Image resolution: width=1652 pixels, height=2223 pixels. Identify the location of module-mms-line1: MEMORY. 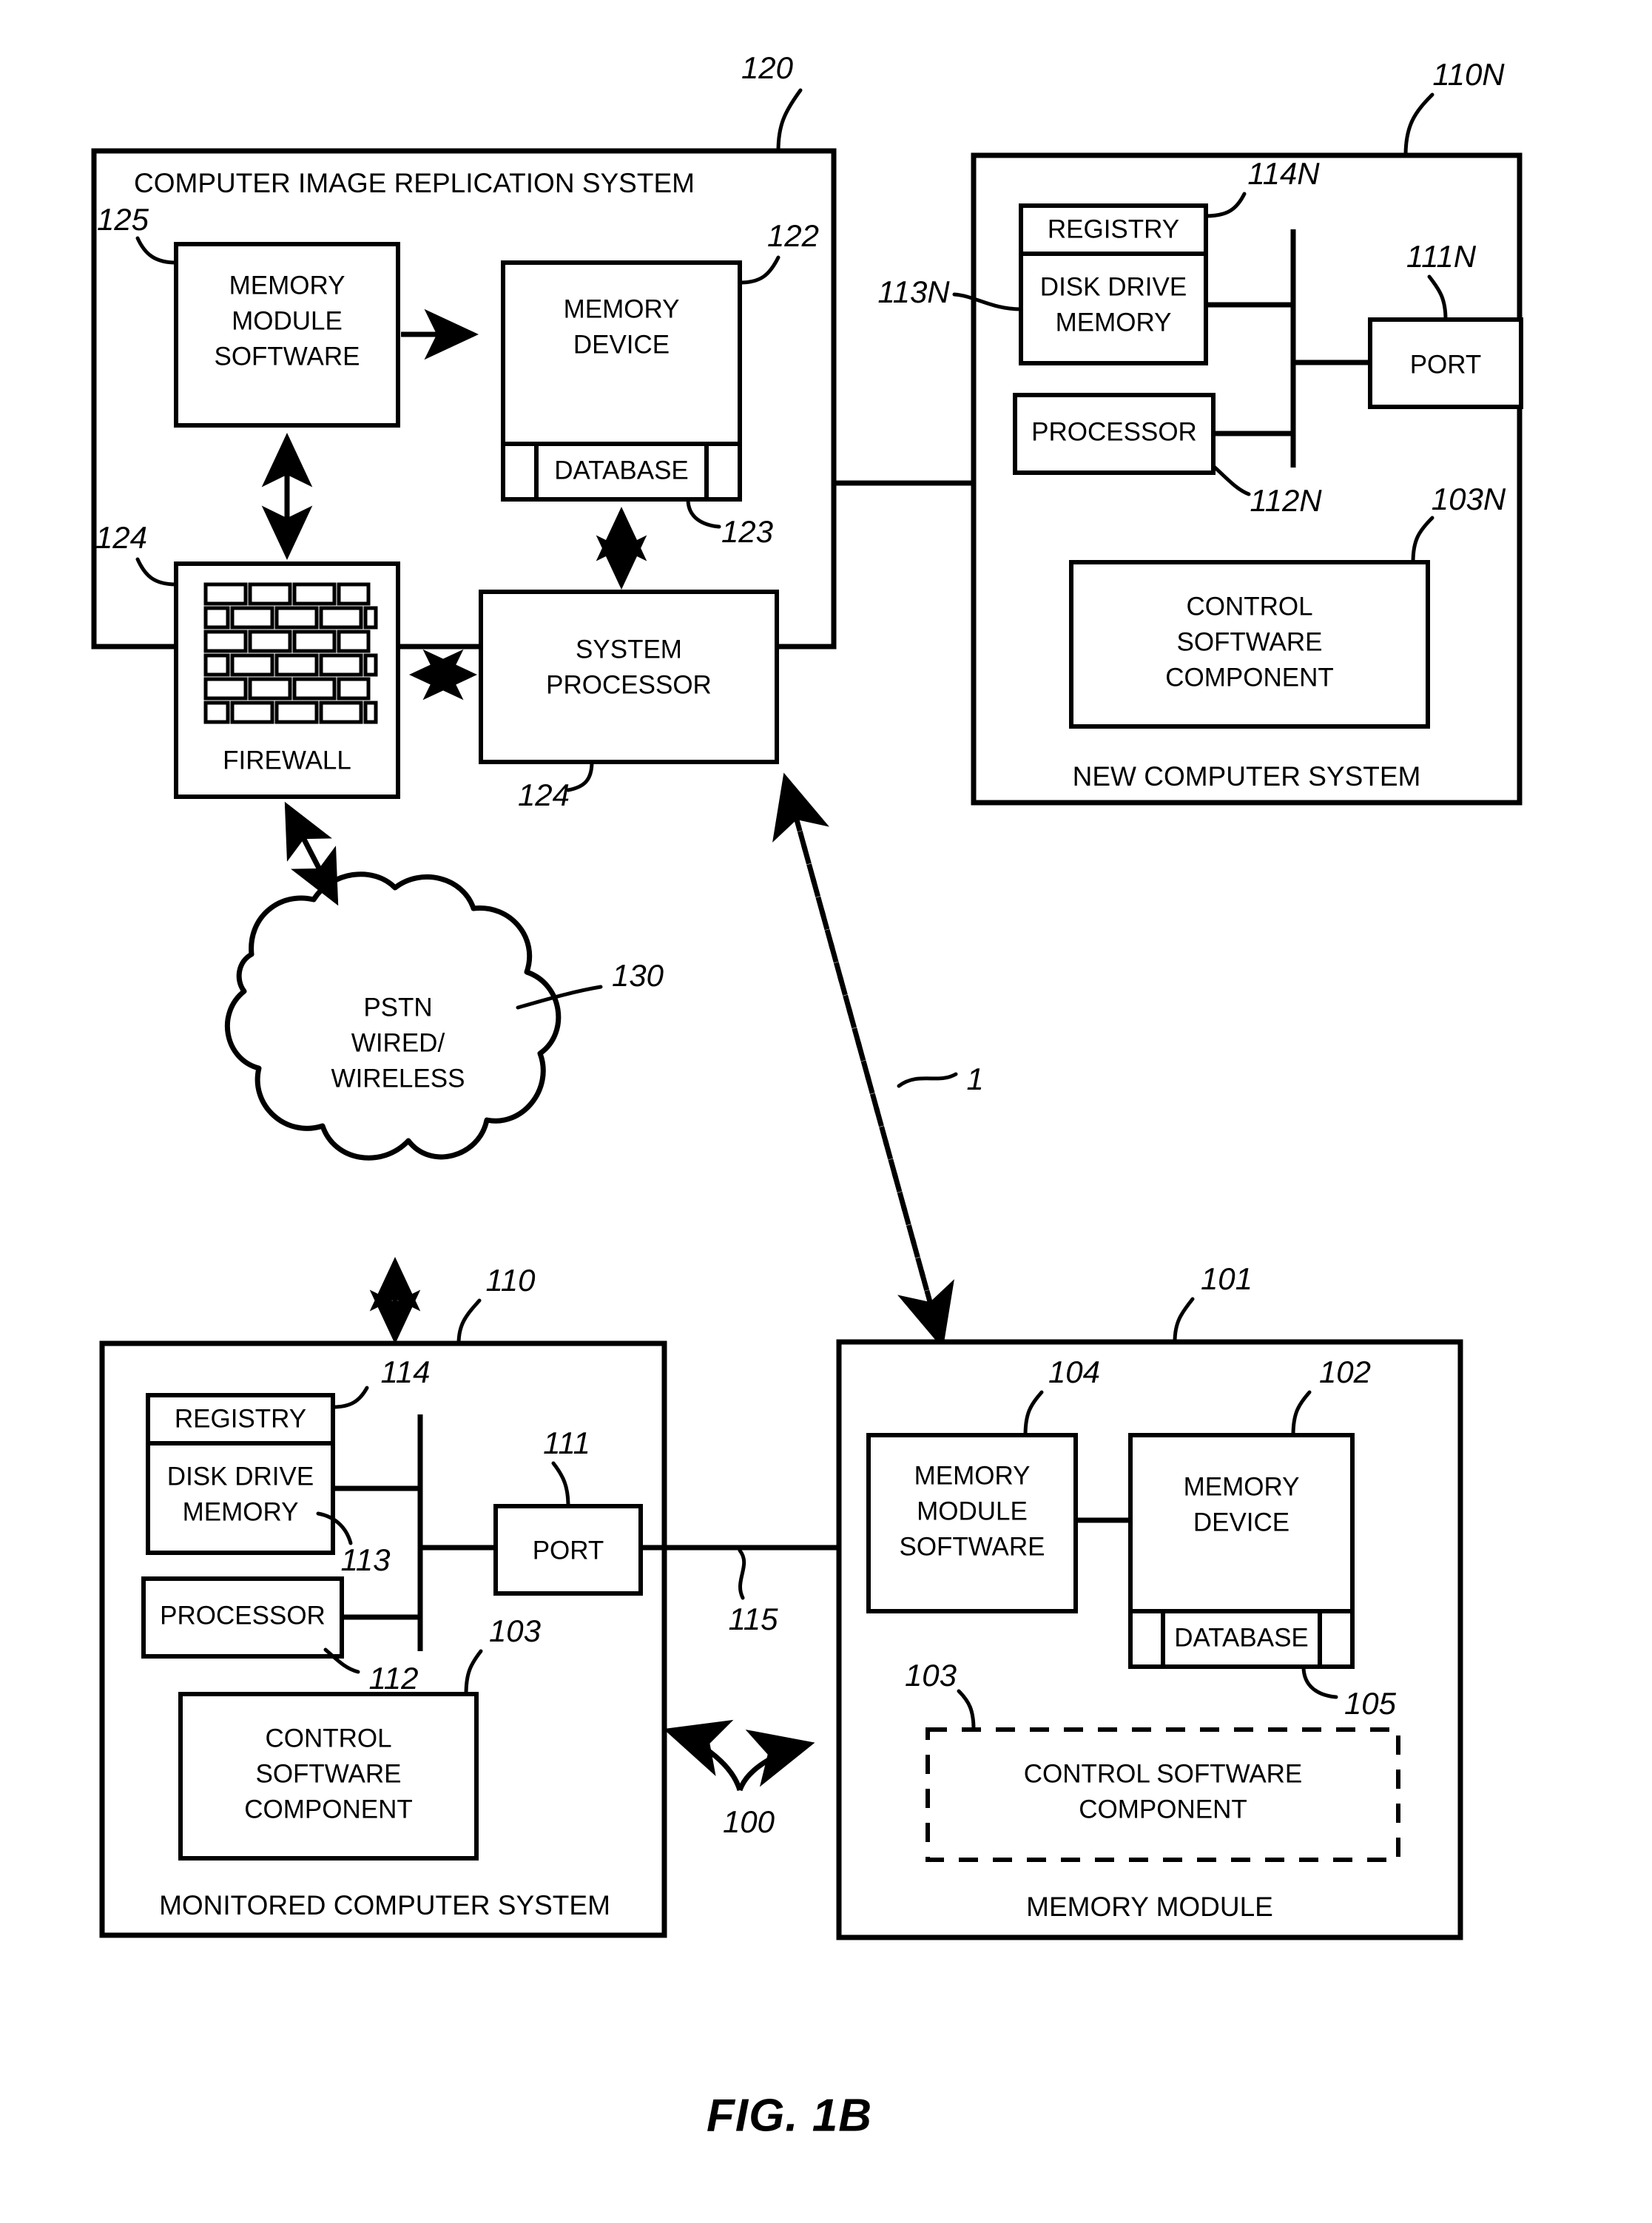
(972, 1475).